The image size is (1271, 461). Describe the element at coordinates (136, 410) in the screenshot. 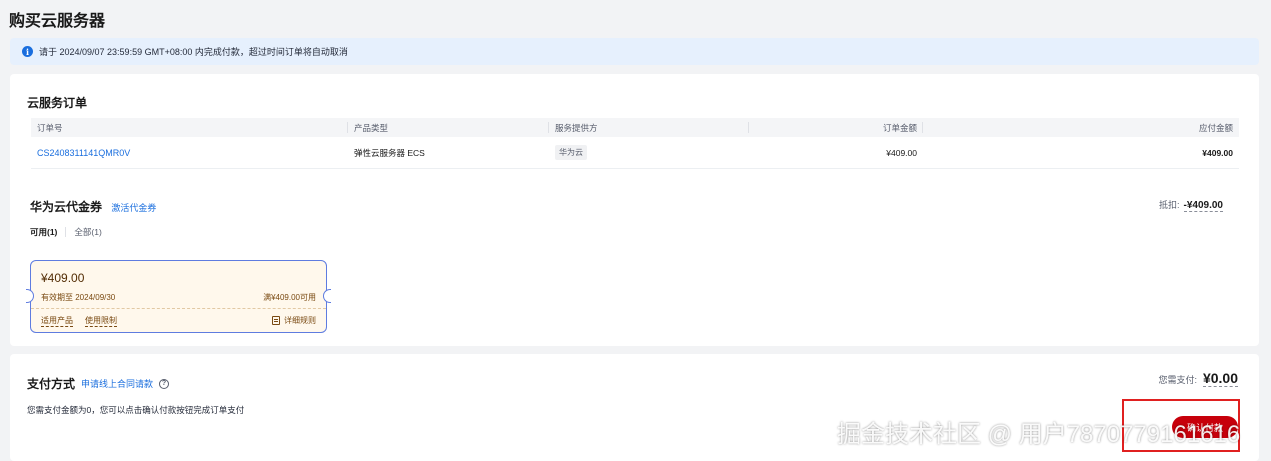

I see `payment-description: 您需支付金额为0，您可以点击确认付款按钮完成订单支付` at that location.